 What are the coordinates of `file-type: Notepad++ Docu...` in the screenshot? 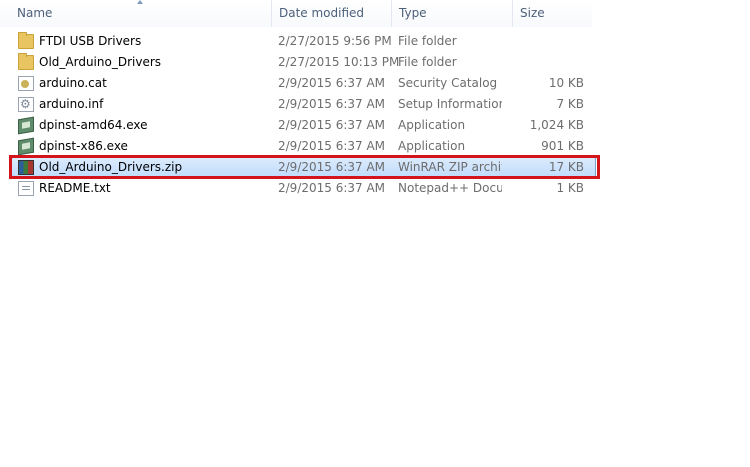 It's located at (450, 188).